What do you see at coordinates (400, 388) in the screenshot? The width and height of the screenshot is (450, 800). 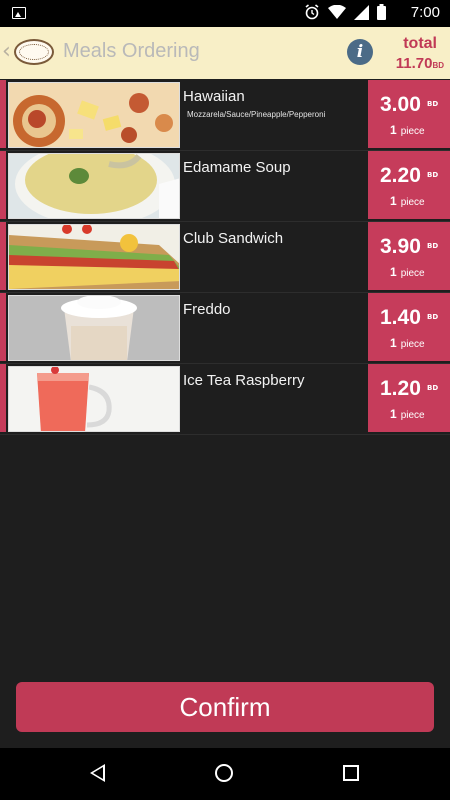 I see `item-price: 1.20` at bounding box center [400, 388].